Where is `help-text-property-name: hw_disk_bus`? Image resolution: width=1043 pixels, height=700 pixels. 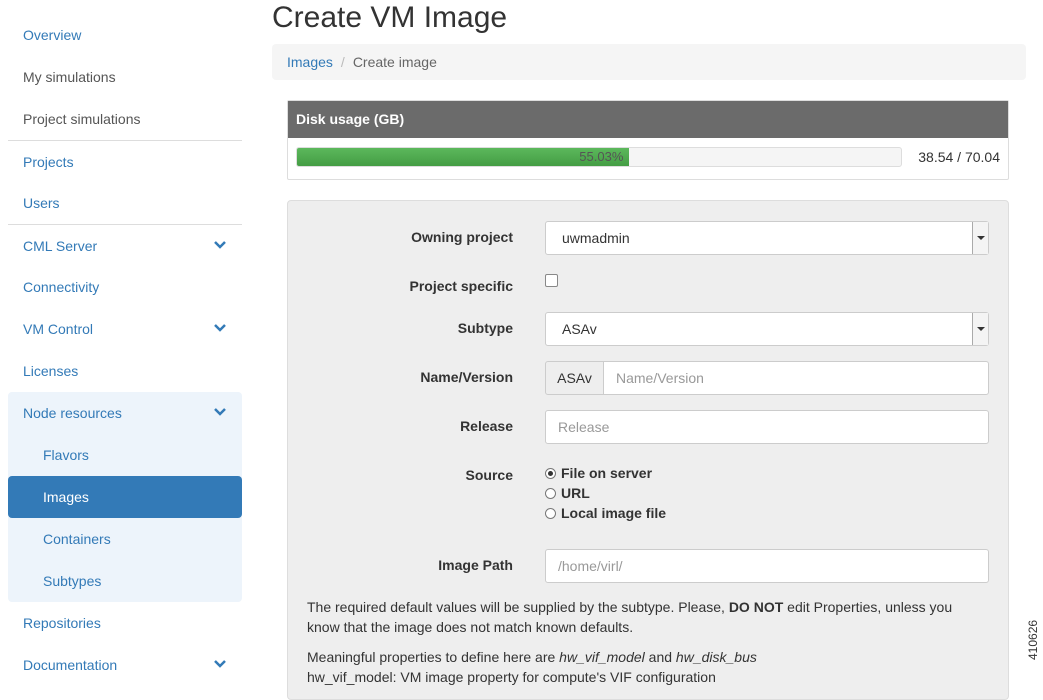
help-text-property-name: hw_disk_bus is located at coordinates (716, 657).